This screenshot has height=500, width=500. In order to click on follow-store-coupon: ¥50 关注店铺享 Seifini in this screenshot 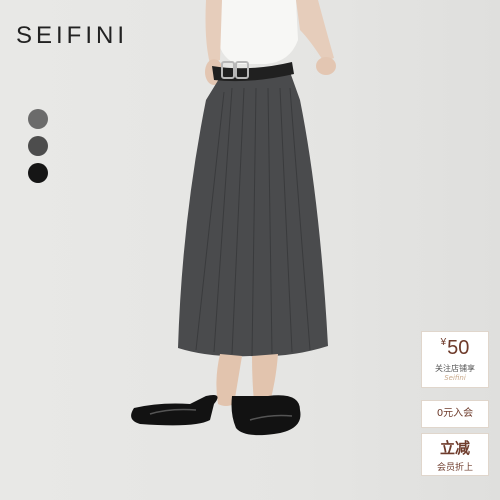, I will do `click(455, 359)`.